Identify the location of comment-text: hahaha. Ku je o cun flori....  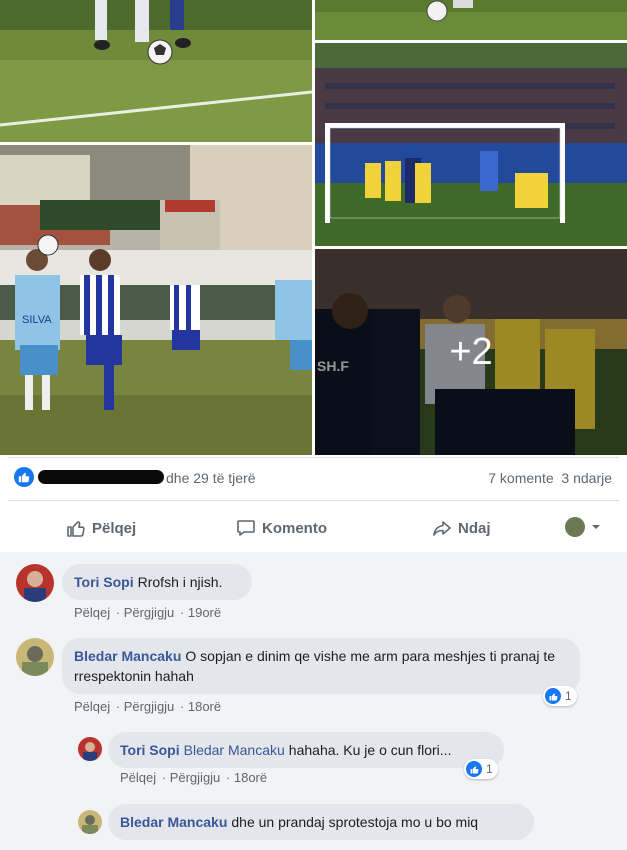
(370, 750).